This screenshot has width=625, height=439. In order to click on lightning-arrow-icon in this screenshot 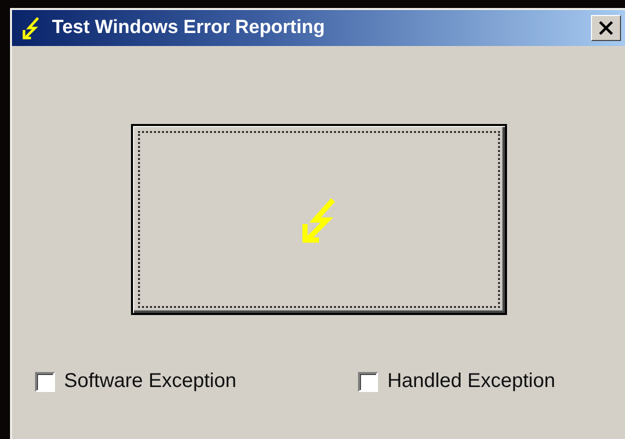, I will do `click(31, 28)`.